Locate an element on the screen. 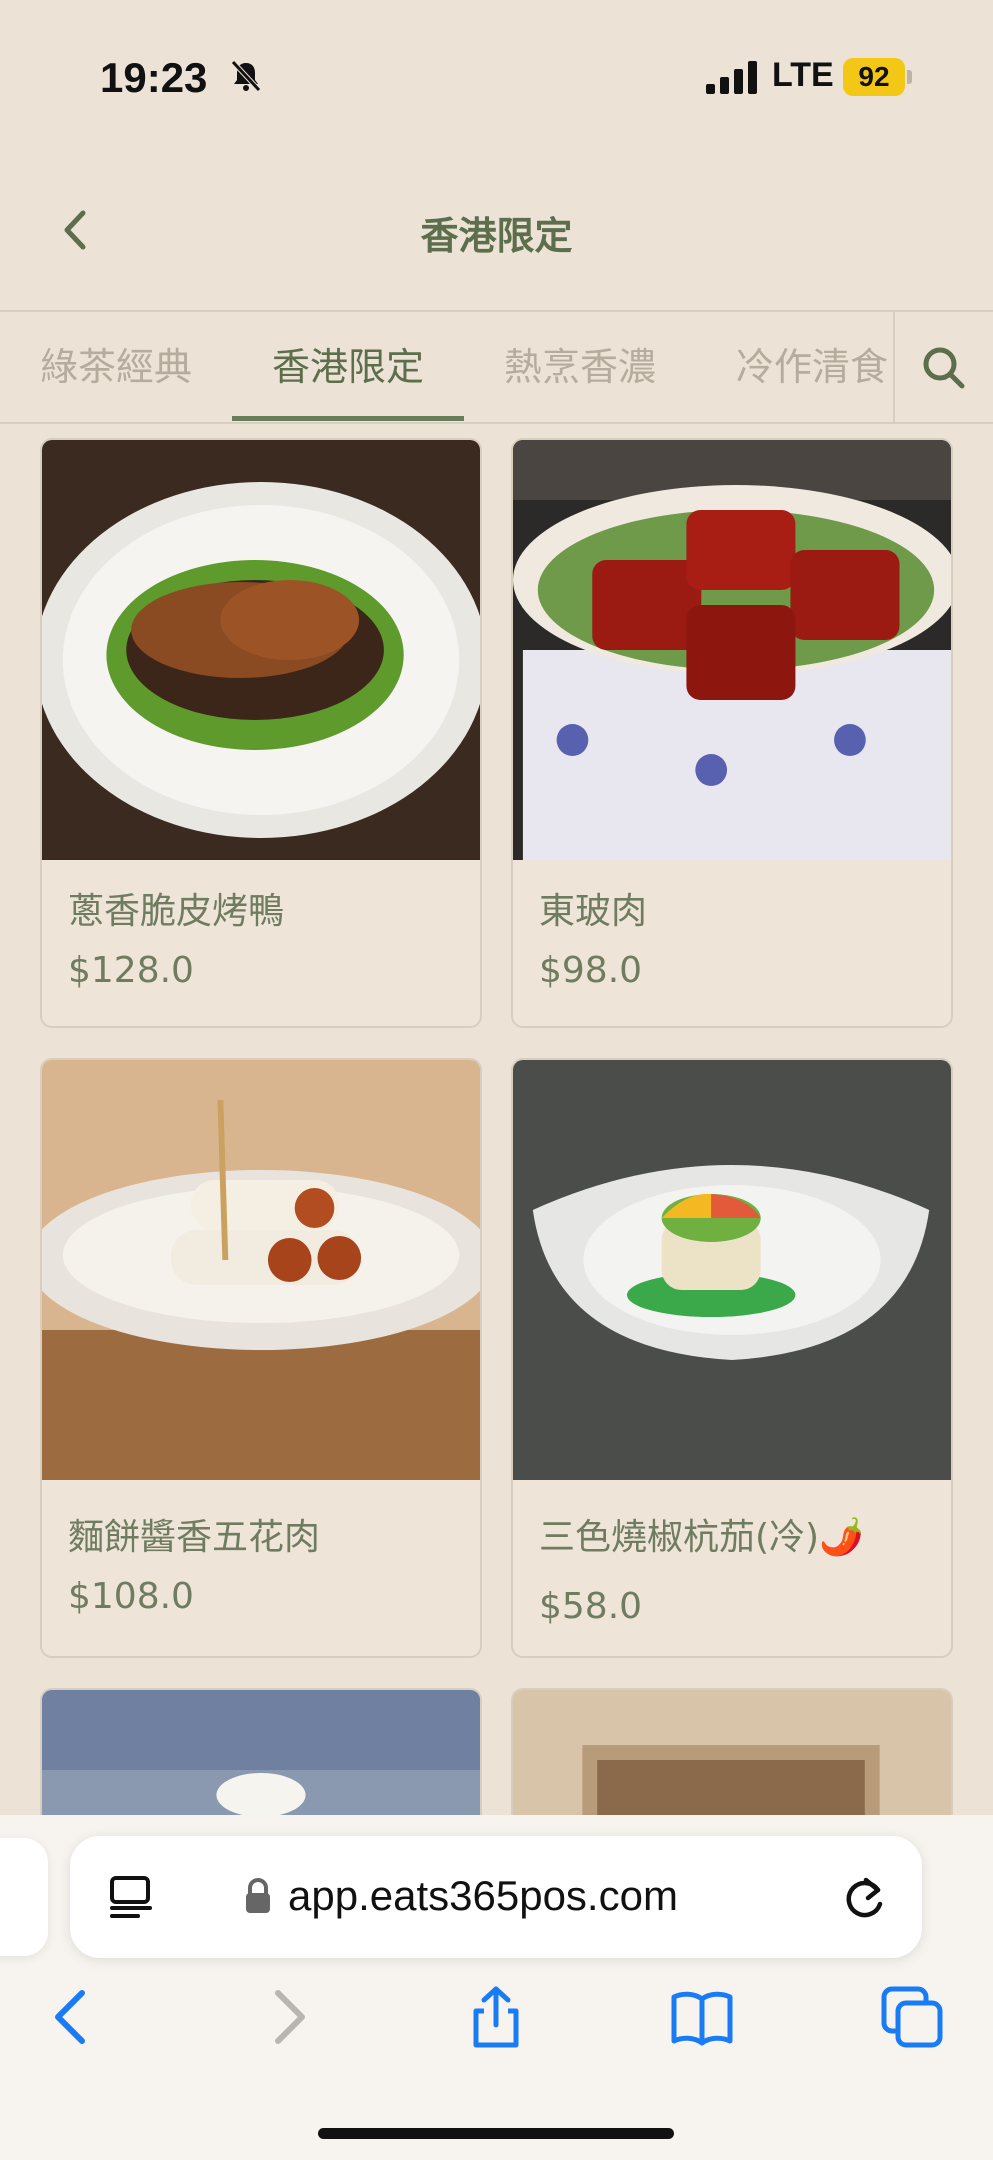 Image resolution: width=993 pixels, height=2160 pixels. item-name: 蔥香脆皮烤鴨 is located at coordinates (176, 911).